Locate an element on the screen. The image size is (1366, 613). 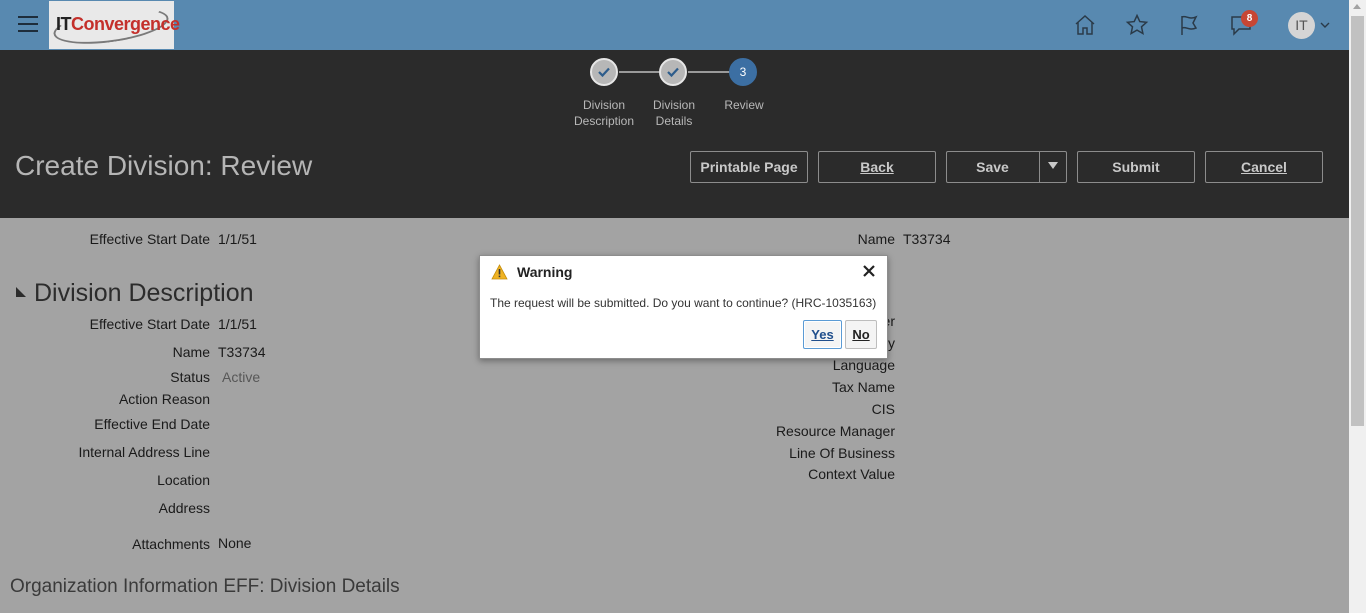
home-icon is located at coordinates (1085, 25).